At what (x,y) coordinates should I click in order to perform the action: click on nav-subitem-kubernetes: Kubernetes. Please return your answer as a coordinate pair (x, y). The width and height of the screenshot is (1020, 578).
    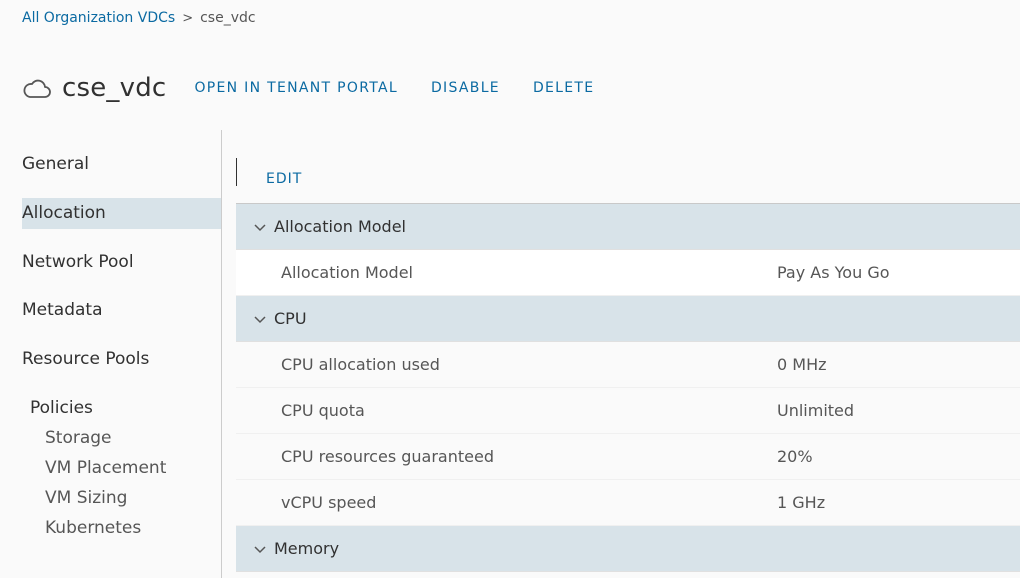
    Looking at the image, I should click on (93, 528).